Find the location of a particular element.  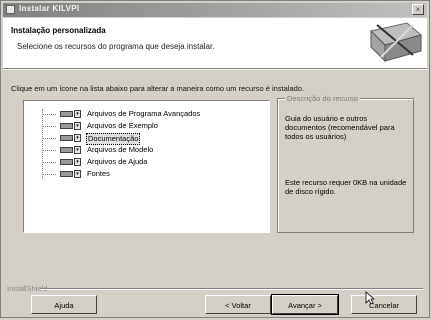

tree-item-template-files: ▾ Arquivos de Modelo is located at coordinates (144, 150).